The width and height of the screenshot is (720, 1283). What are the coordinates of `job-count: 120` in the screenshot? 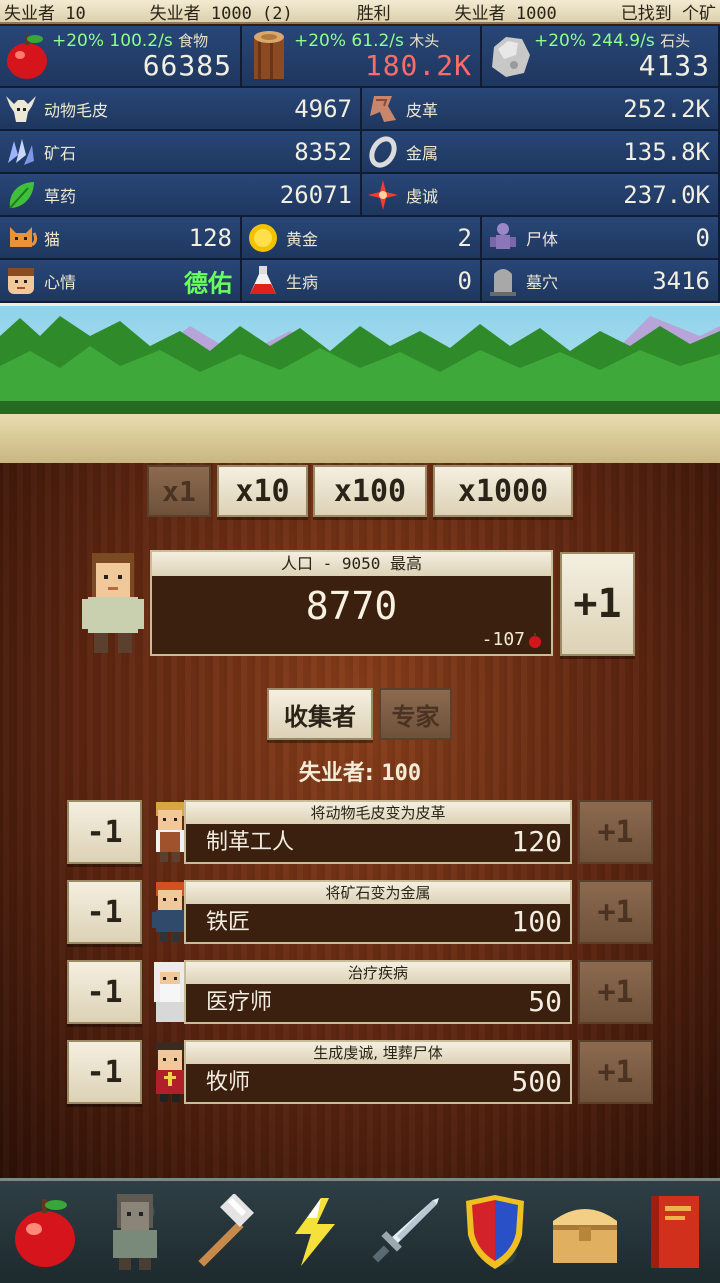 It's located at (536, 841).